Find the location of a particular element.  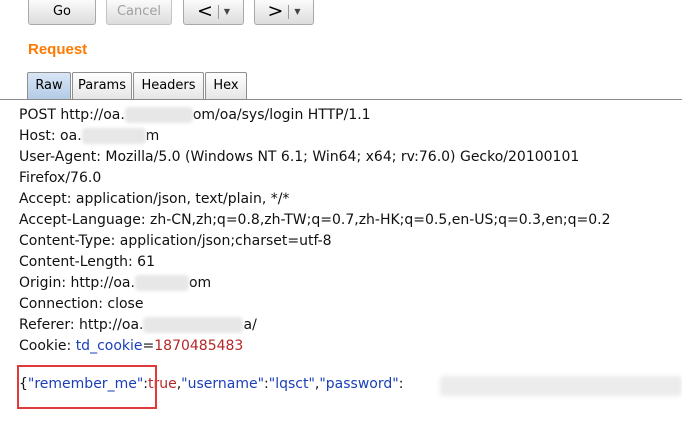

go-button: Go is located at coordinates (62, 12).